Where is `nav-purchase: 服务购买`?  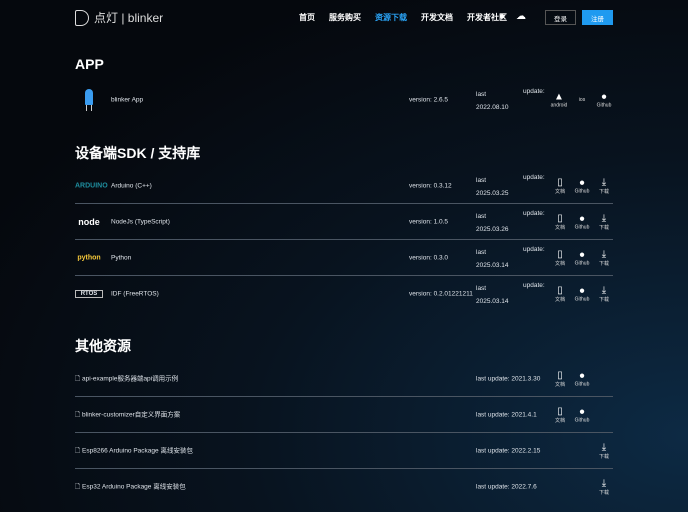
nav-purchase: 服务购买 is located at coordinates (345, 17).